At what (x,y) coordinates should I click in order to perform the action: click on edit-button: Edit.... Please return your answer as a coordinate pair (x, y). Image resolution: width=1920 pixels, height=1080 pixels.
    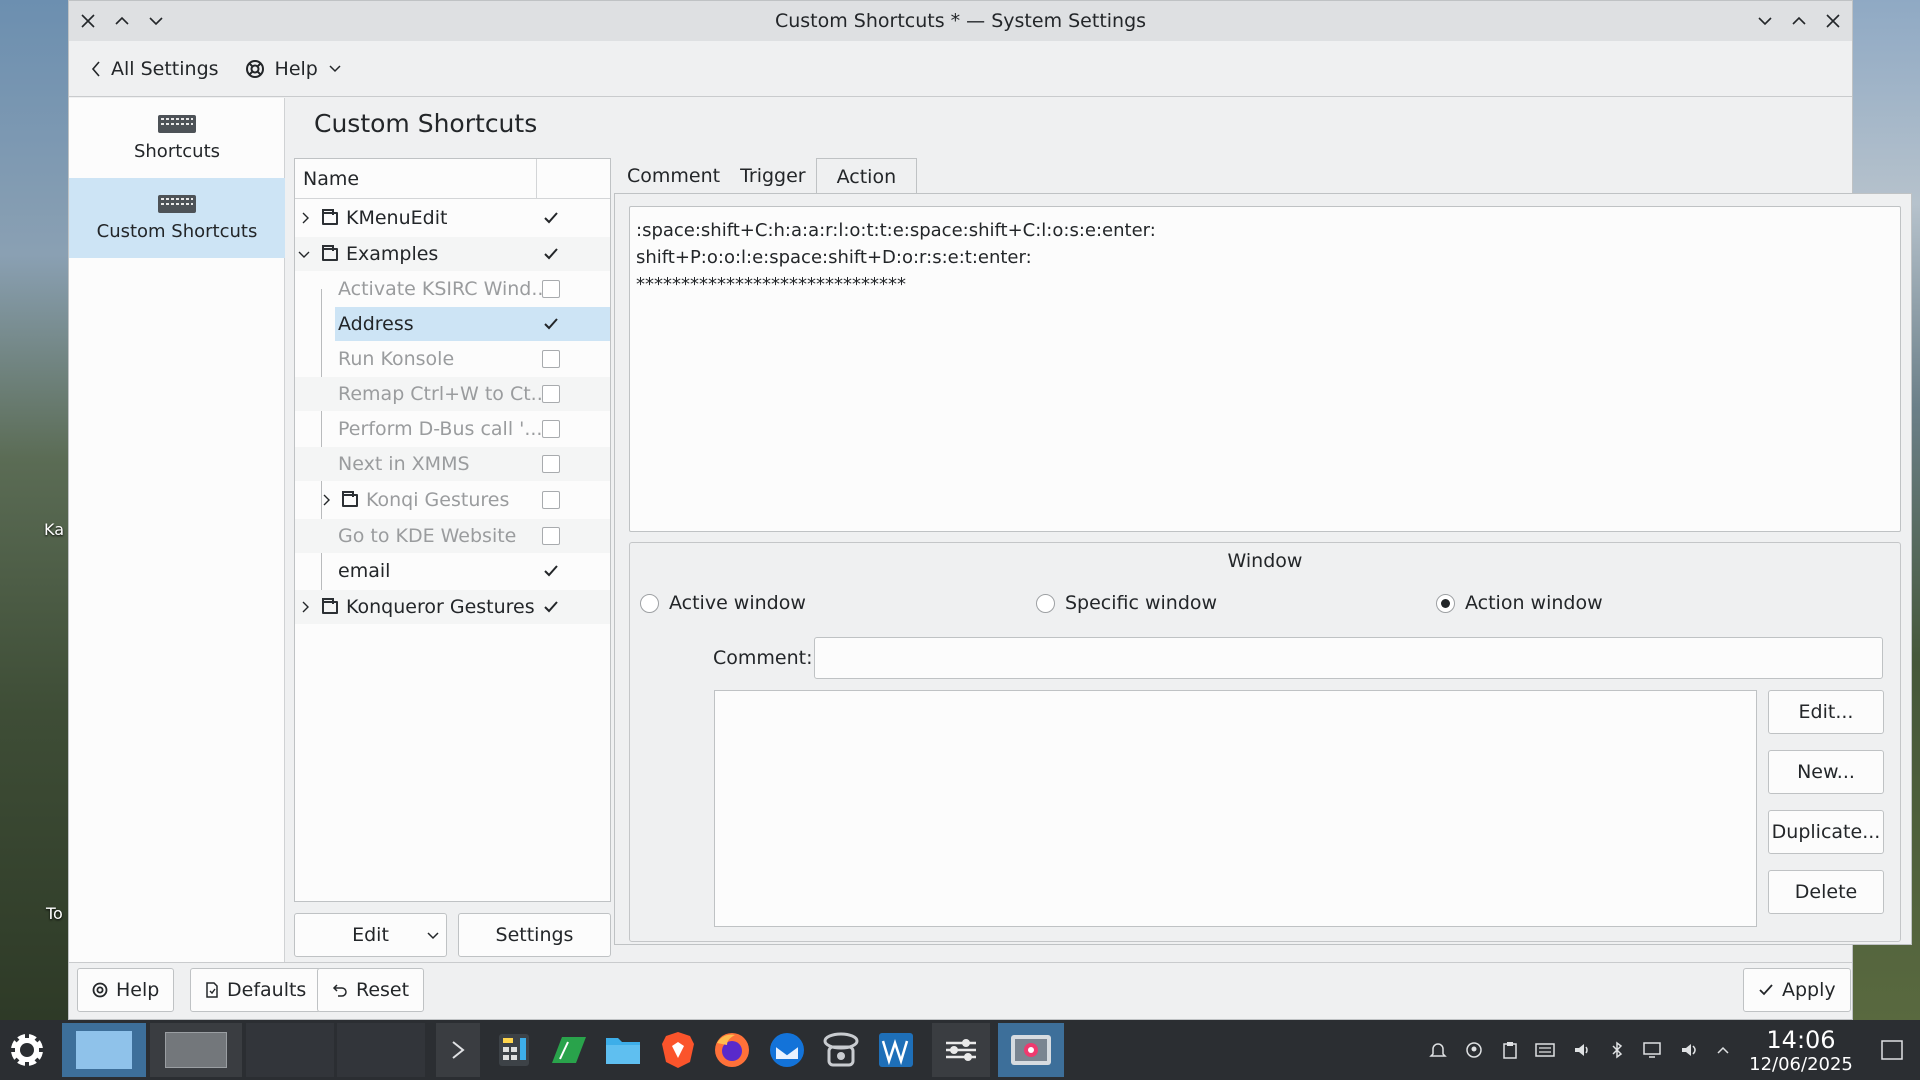
    Looking at the image, I should click on (1826, 712).